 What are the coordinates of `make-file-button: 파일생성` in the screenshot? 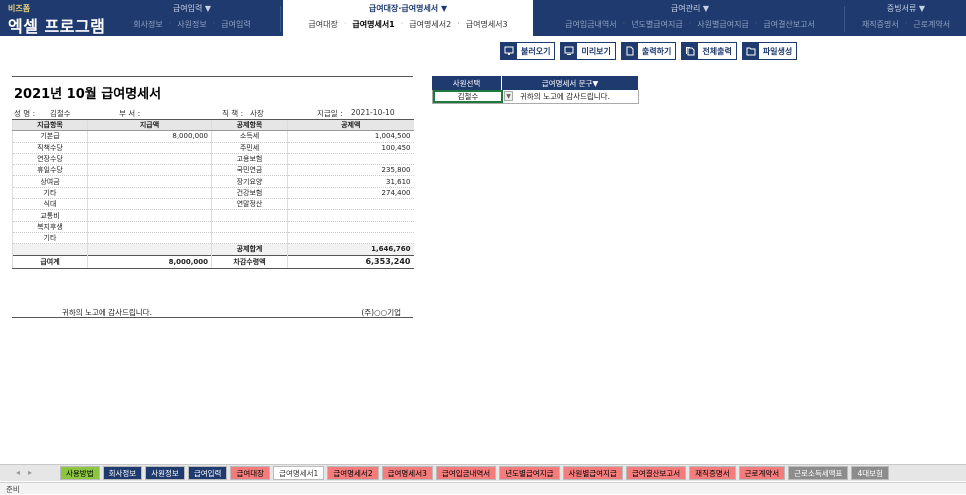 It's located at (769, 51).